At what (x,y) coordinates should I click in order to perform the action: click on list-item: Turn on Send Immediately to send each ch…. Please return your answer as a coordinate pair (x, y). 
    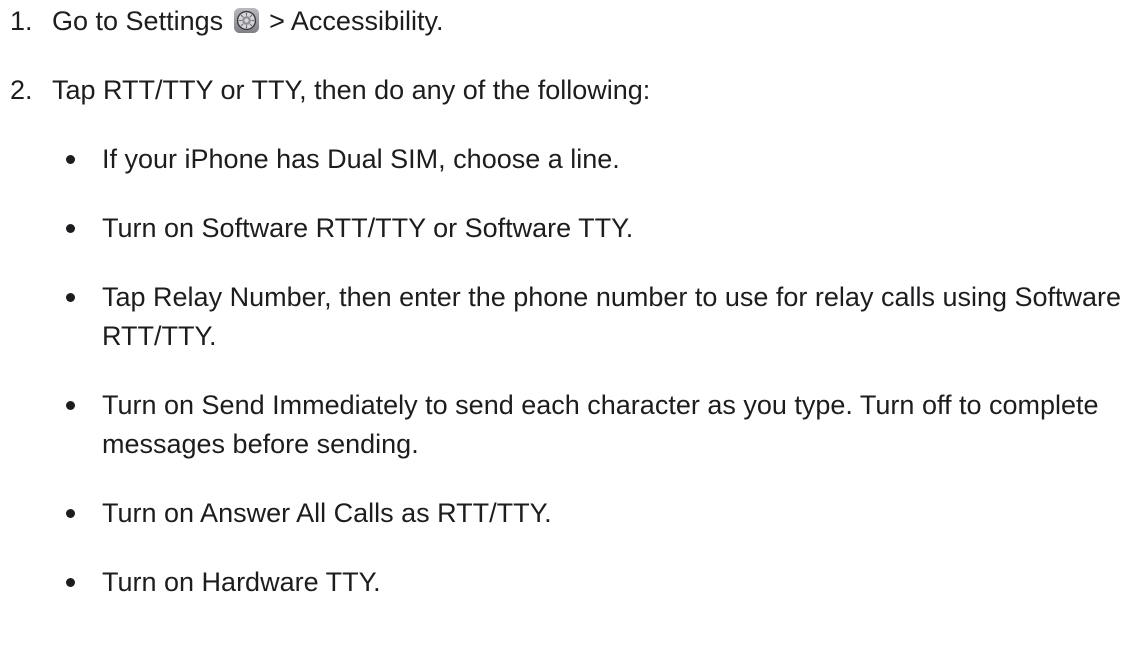
    Looking at the image, I should click on (594, 425).